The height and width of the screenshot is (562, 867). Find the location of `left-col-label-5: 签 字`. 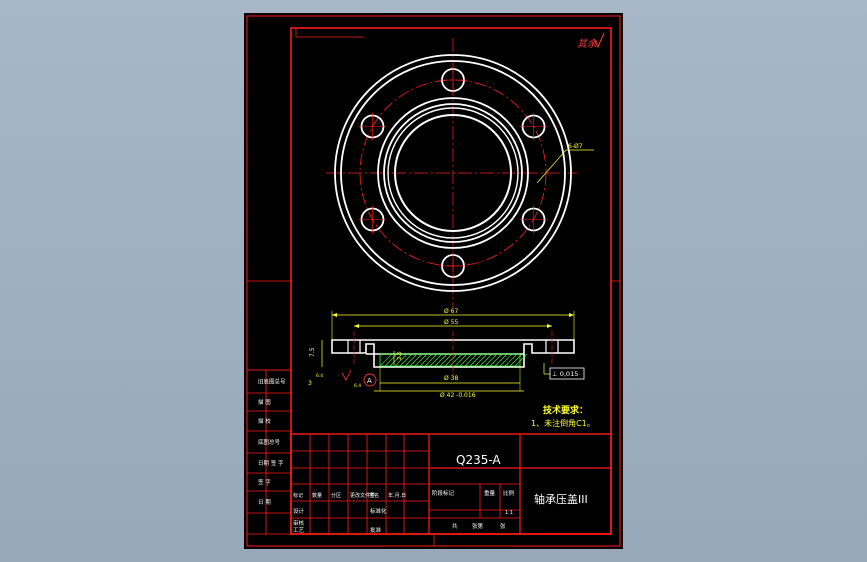

left-col-label-5: 签 字 is located at coordinates (264, 482).